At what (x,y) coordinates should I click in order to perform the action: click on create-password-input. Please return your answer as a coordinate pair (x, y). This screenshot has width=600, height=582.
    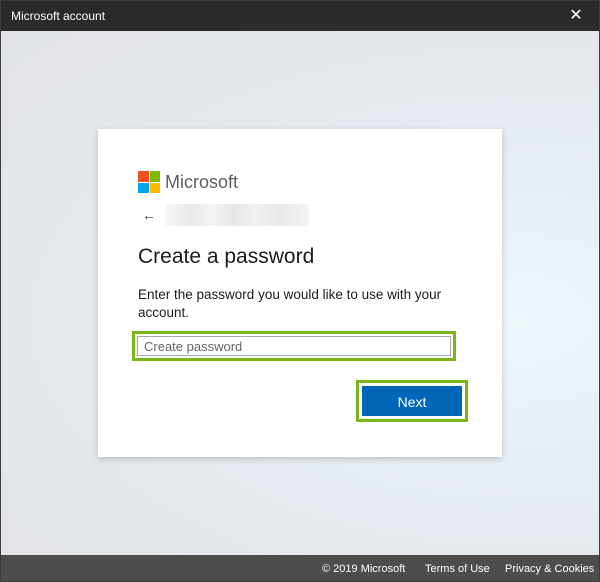
    Looking at the image, I should click on (294, 346).